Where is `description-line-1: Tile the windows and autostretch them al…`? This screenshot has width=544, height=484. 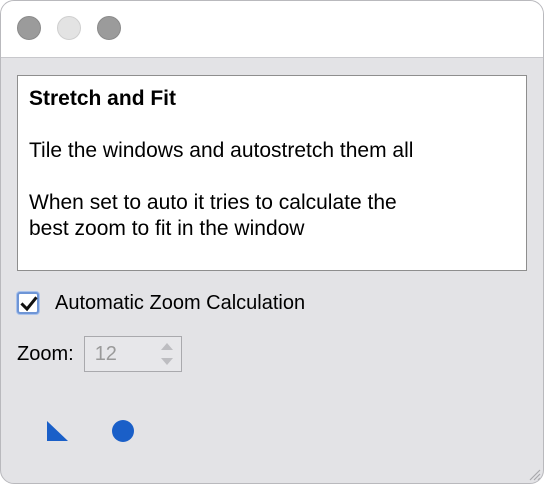
description-line-1: Tile the windows and autostretch them al… is located at coordinates (221, 150).